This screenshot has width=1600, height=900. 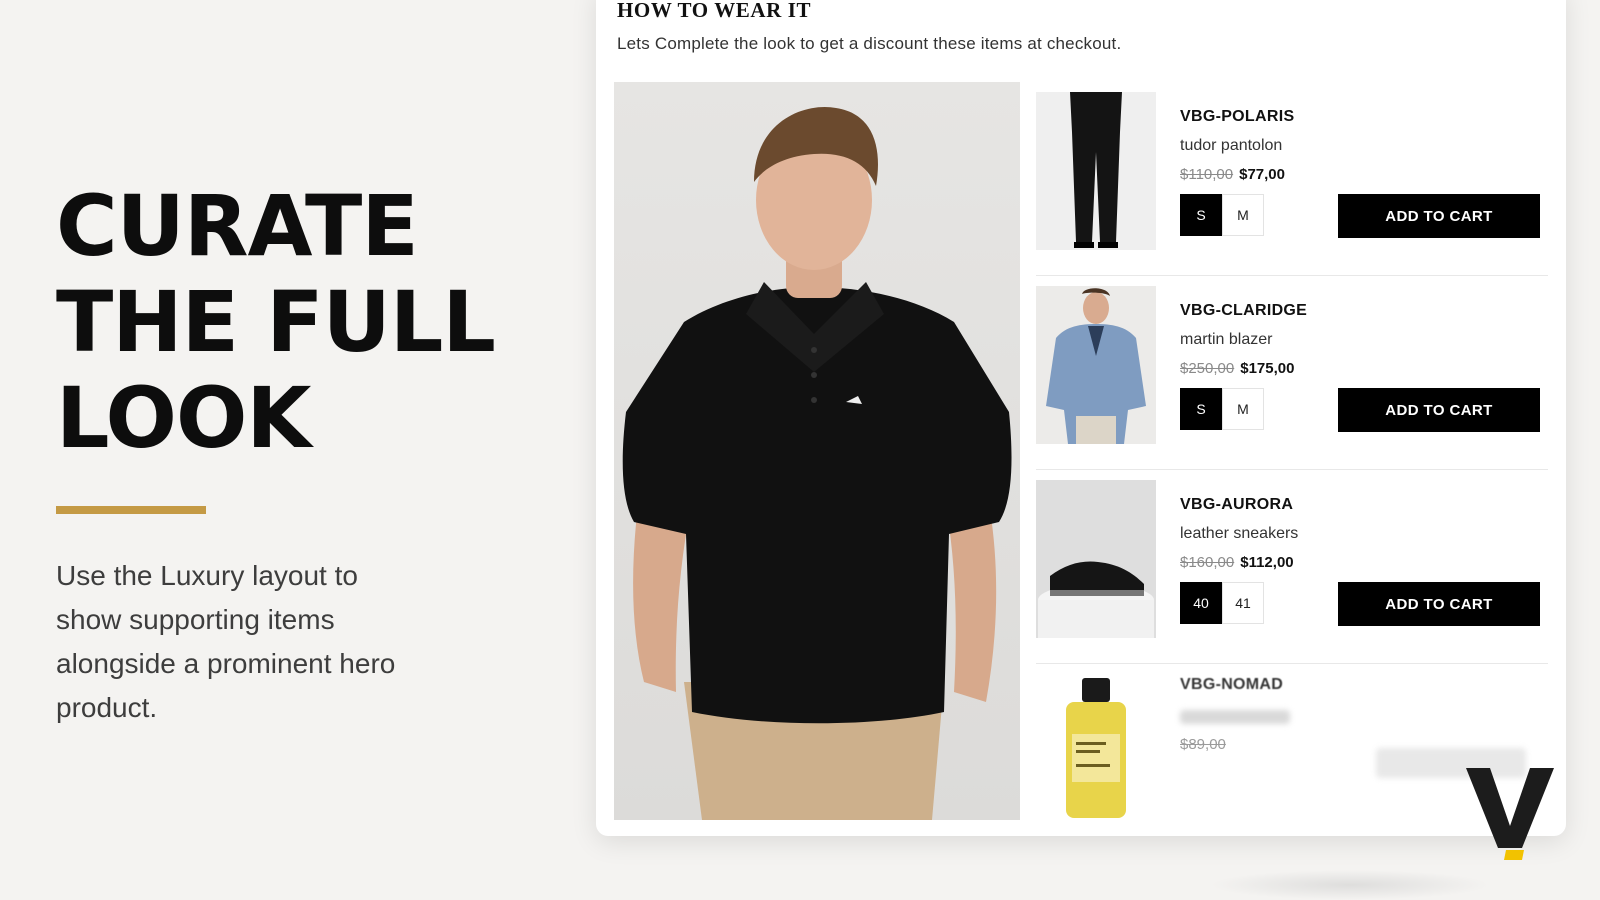 I want to click on discount-price: $175,00, so click(x=1267, y=368).